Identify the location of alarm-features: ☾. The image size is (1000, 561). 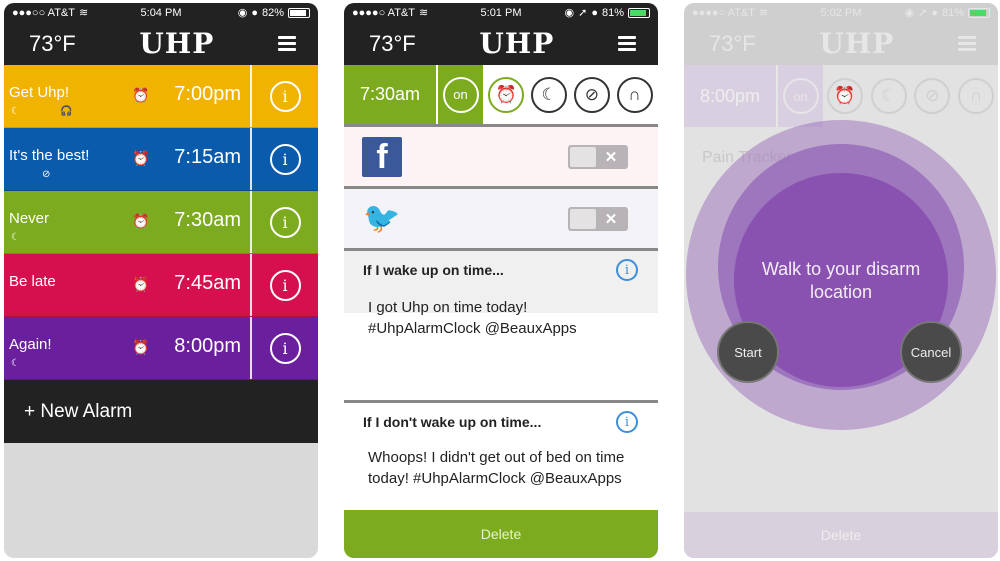
(15, 237).